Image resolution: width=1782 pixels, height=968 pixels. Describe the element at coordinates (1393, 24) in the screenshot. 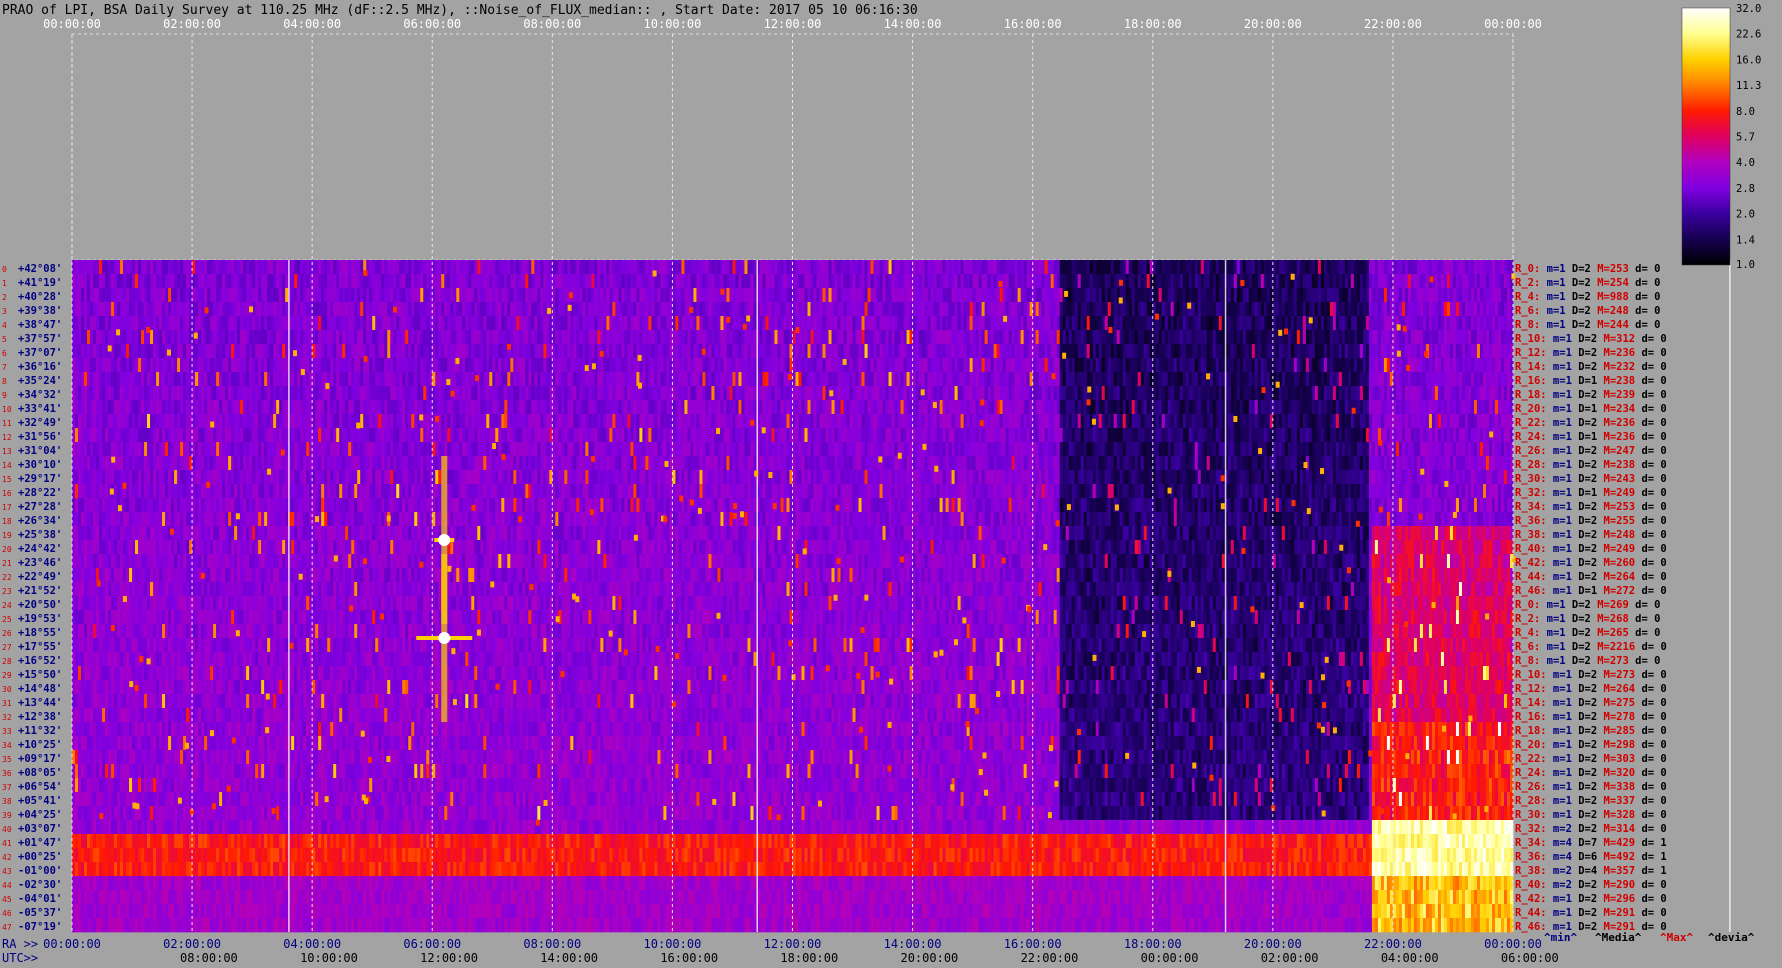

I see `top-axis-tick: 22:00:00` at that location.